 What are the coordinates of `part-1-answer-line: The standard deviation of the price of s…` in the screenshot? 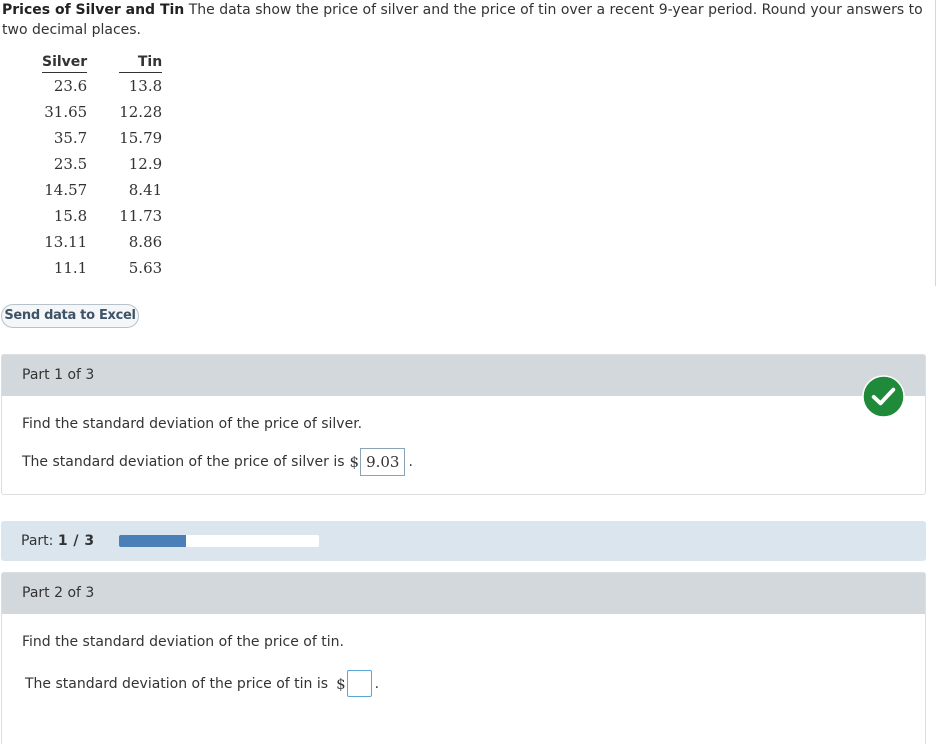 It's located at (217, 462).